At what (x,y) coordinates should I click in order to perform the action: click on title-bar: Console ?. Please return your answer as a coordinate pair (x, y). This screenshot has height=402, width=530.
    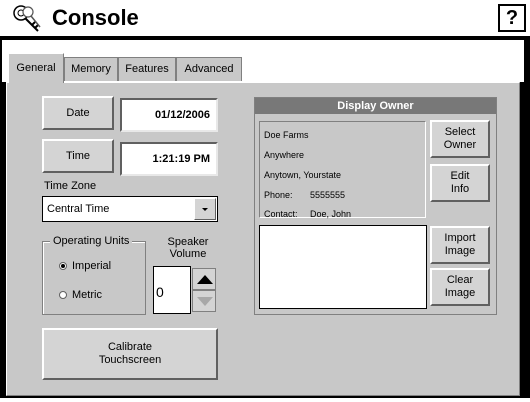
    Looking at the image, I should click on (265, 19).